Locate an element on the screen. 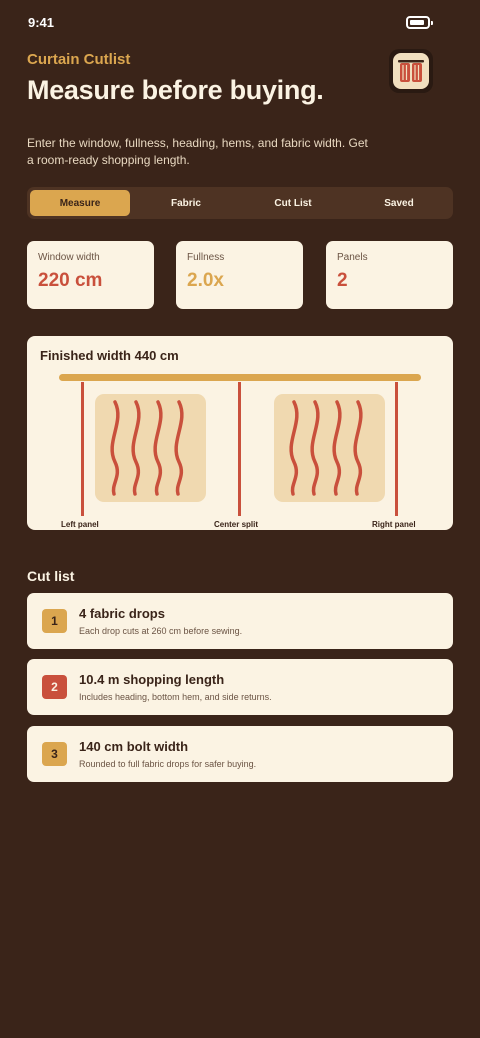  curtain-icon is located at coordinates (411, 71).